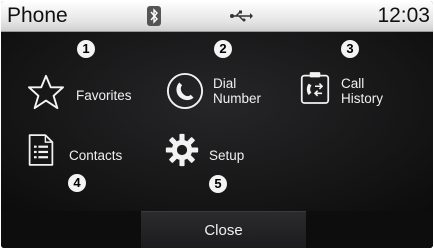 This screenshot has width=434, height=250. I want to click on bluetooth-icon, so click(154, 16).